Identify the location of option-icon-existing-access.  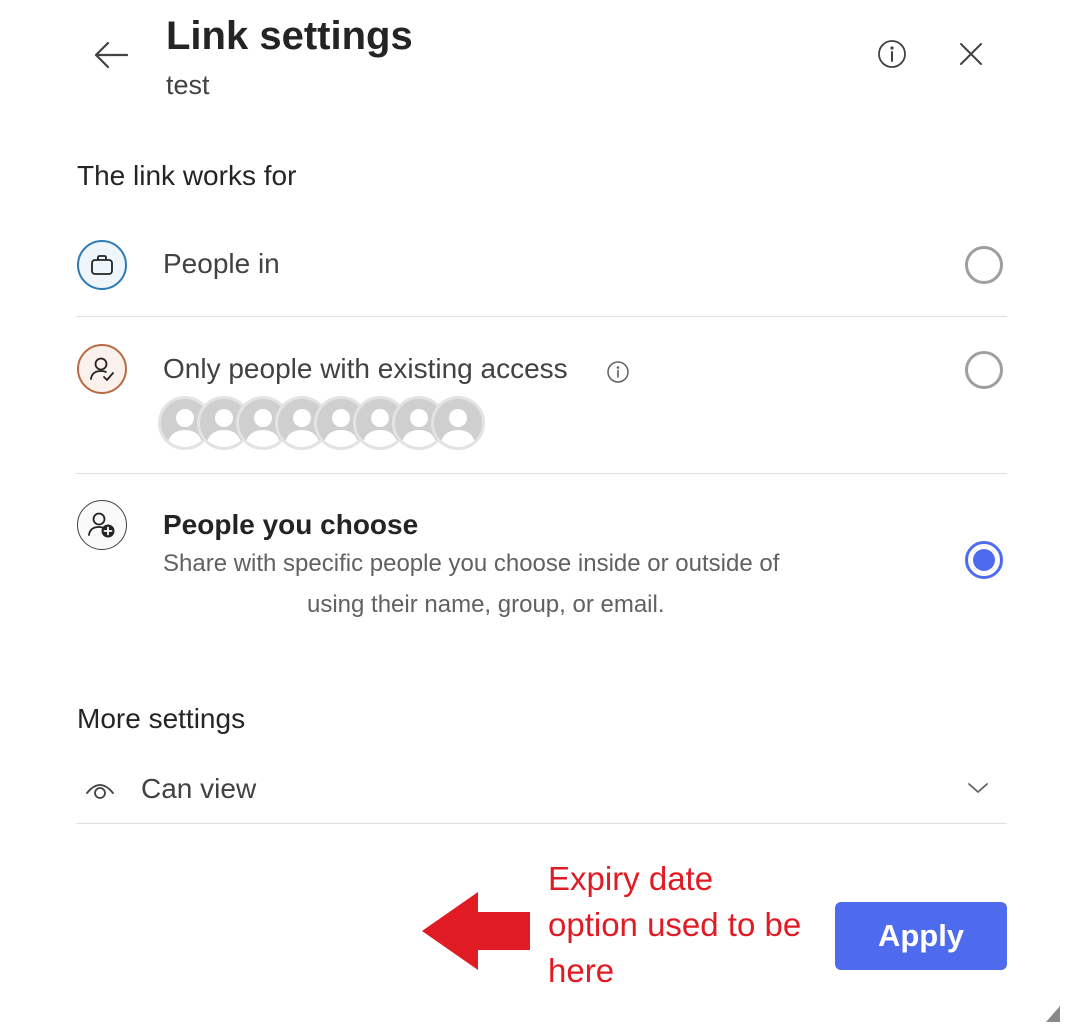
(102, 369).